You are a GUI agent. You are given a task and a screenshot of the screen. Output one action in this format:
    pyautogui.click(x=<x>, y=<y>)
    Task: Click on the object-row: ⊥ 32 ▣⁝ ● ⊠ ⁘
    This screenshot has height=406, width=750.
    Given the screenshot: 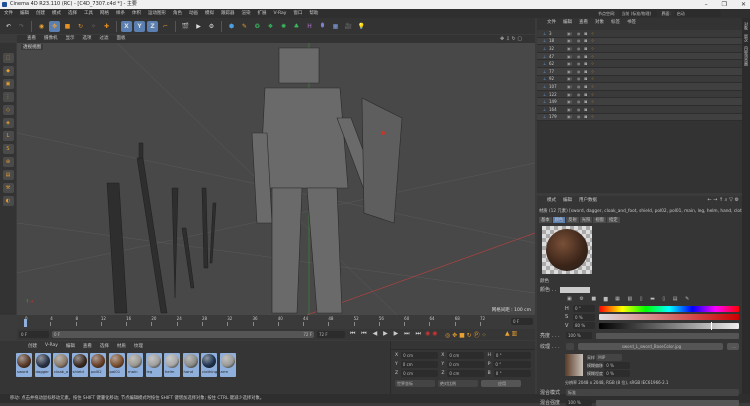 What is the action you would take?
    pyautogui.click(x=639, y=49)
    